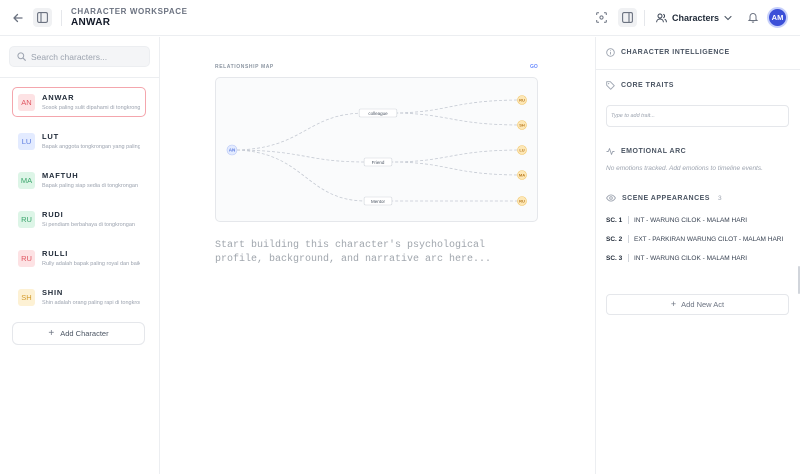 The height and width of the screenshot is (474, 800). Describe the element at coordinates (378, 201) in the screenshot. I see `relationship-group-label: Mentor` at that location.